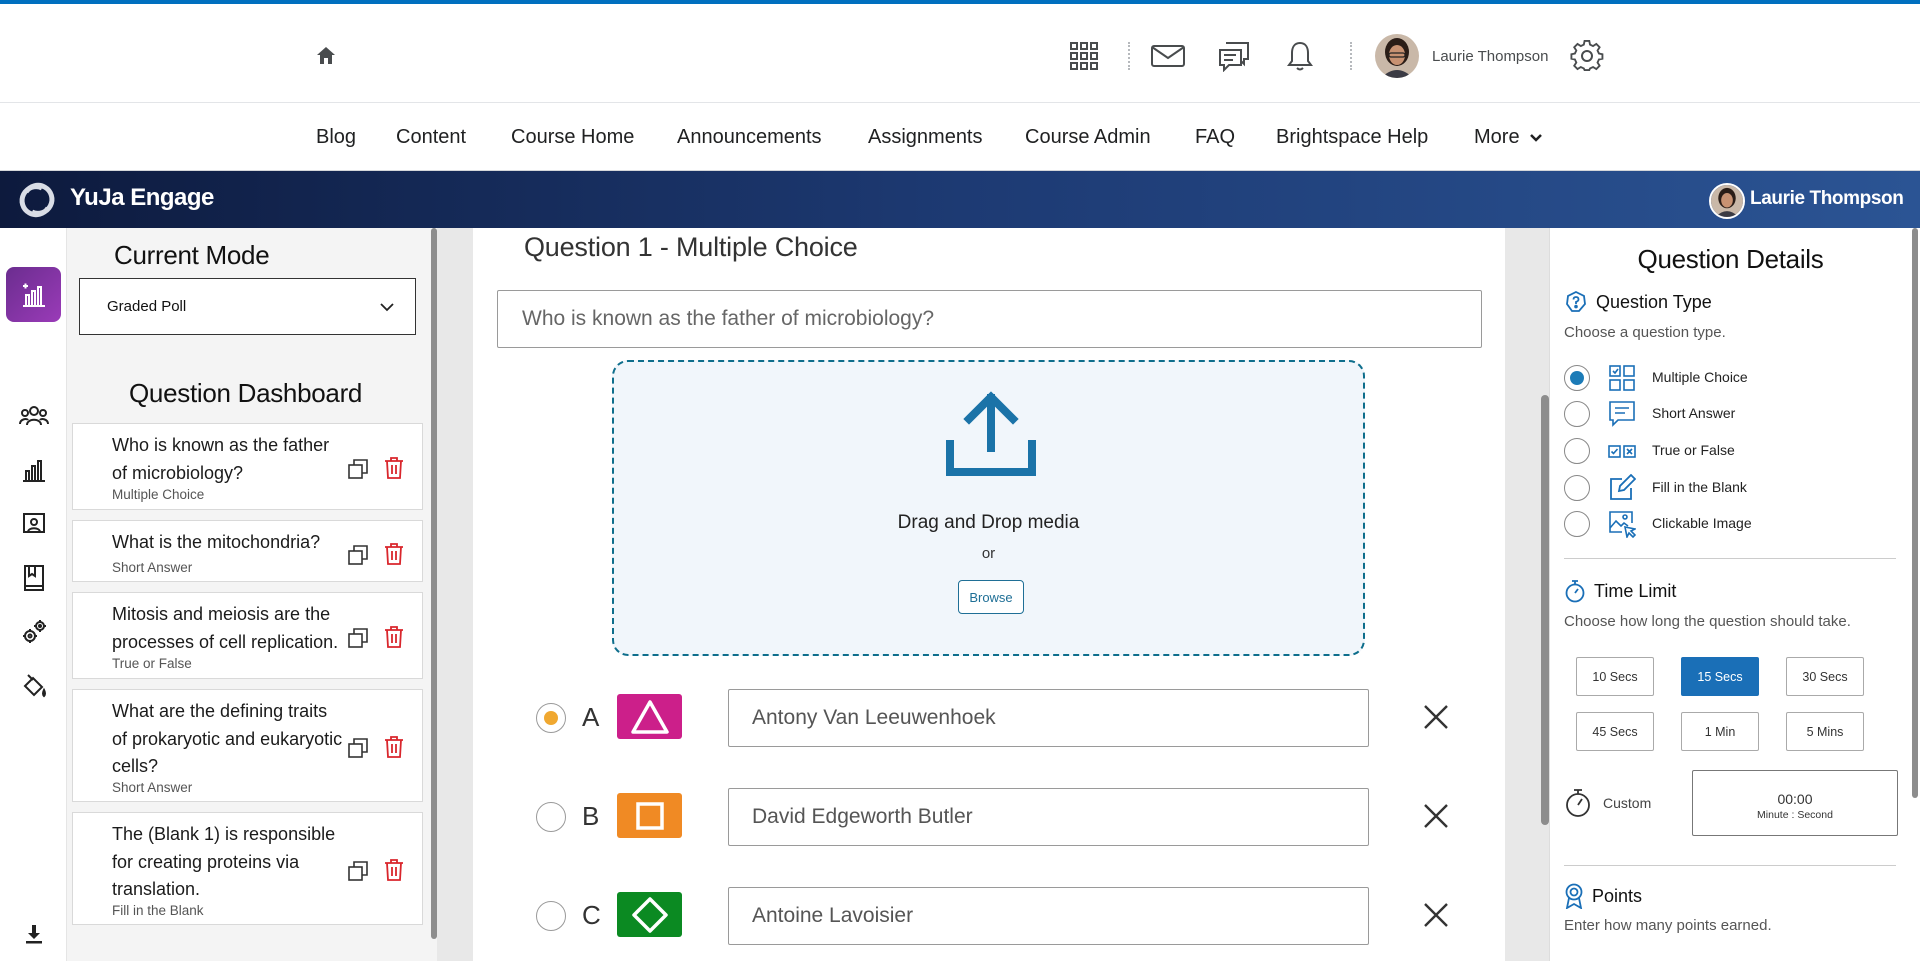  Describe the element at coordinates (1587, 56) in the screenshot. I see `settings-gear-icon` at that location.